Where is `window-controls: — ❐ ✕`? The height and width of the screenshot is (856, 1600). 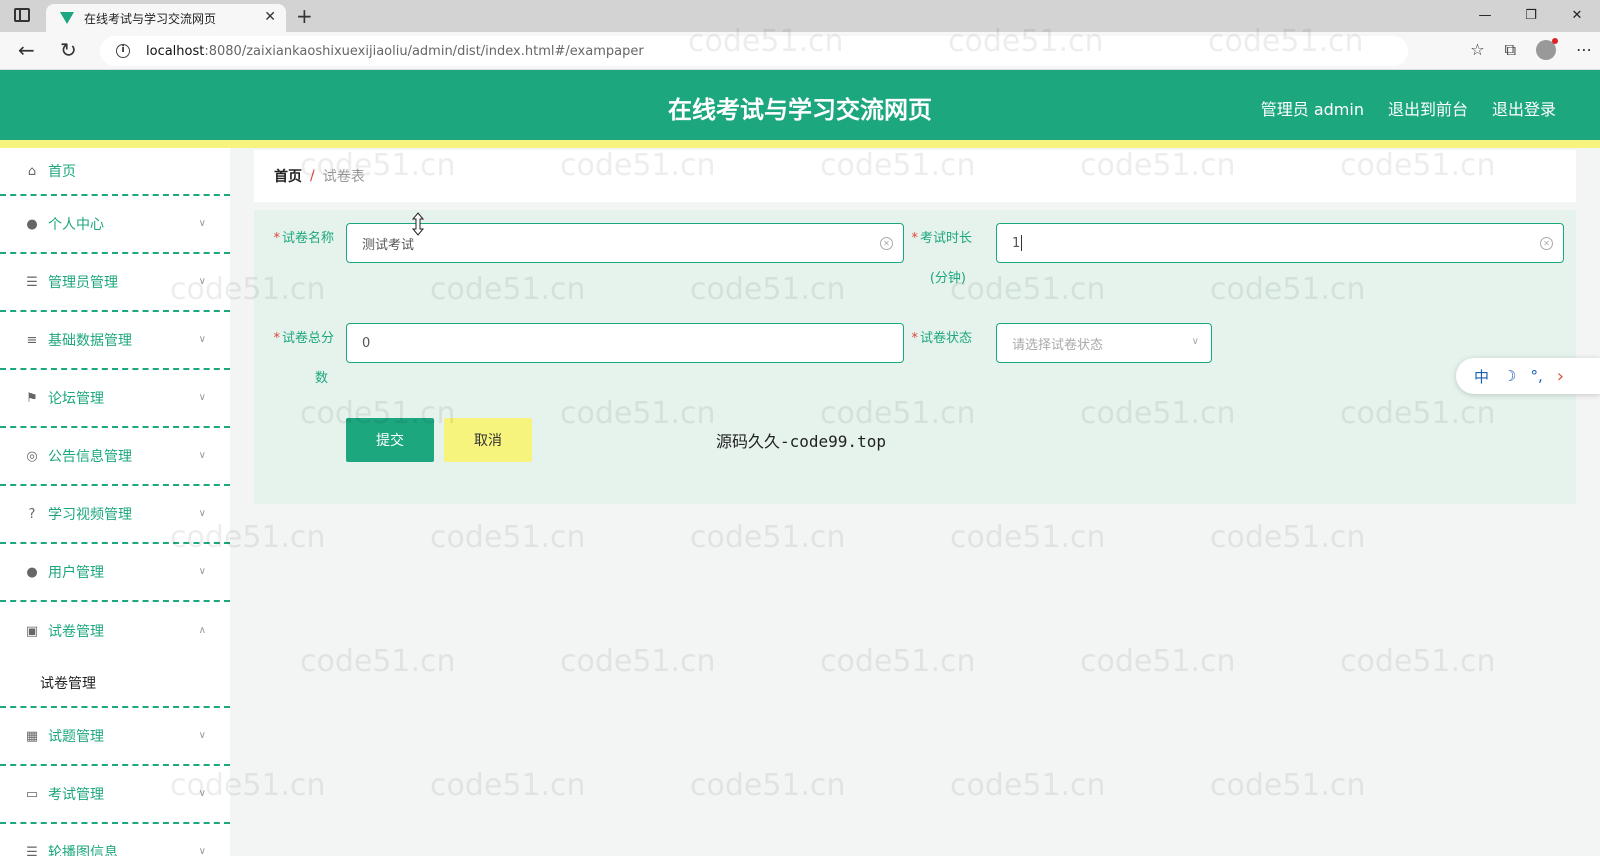
window-controls: — ❐ ✕ is located at coordinates (1531, 16).